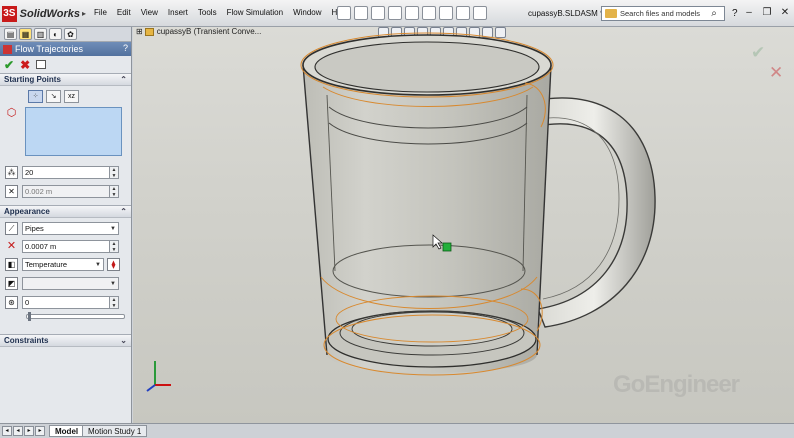  What do you see at coordinates (29, 431) in the screenshot?
I see `next-tab-icon: ▸` at bounding box center [29, 431].